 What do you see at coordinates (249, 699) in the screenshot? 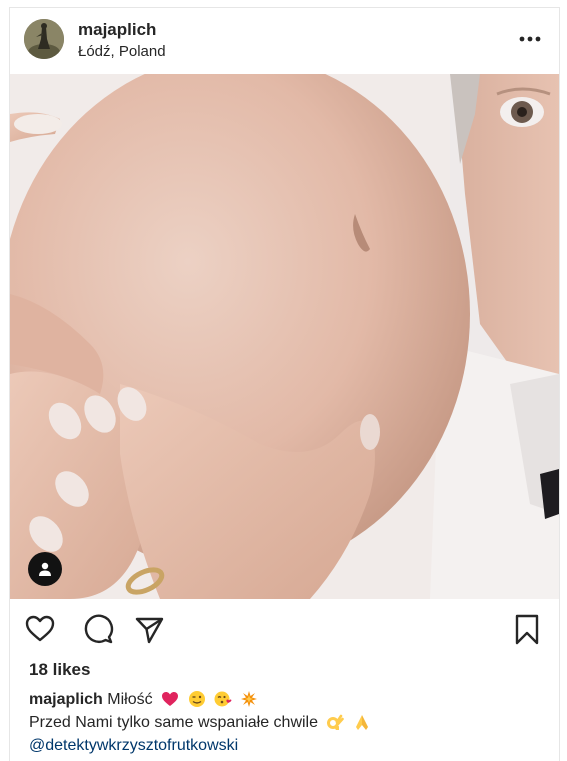
I see `collision-icon` at bounding box center [249, 699].